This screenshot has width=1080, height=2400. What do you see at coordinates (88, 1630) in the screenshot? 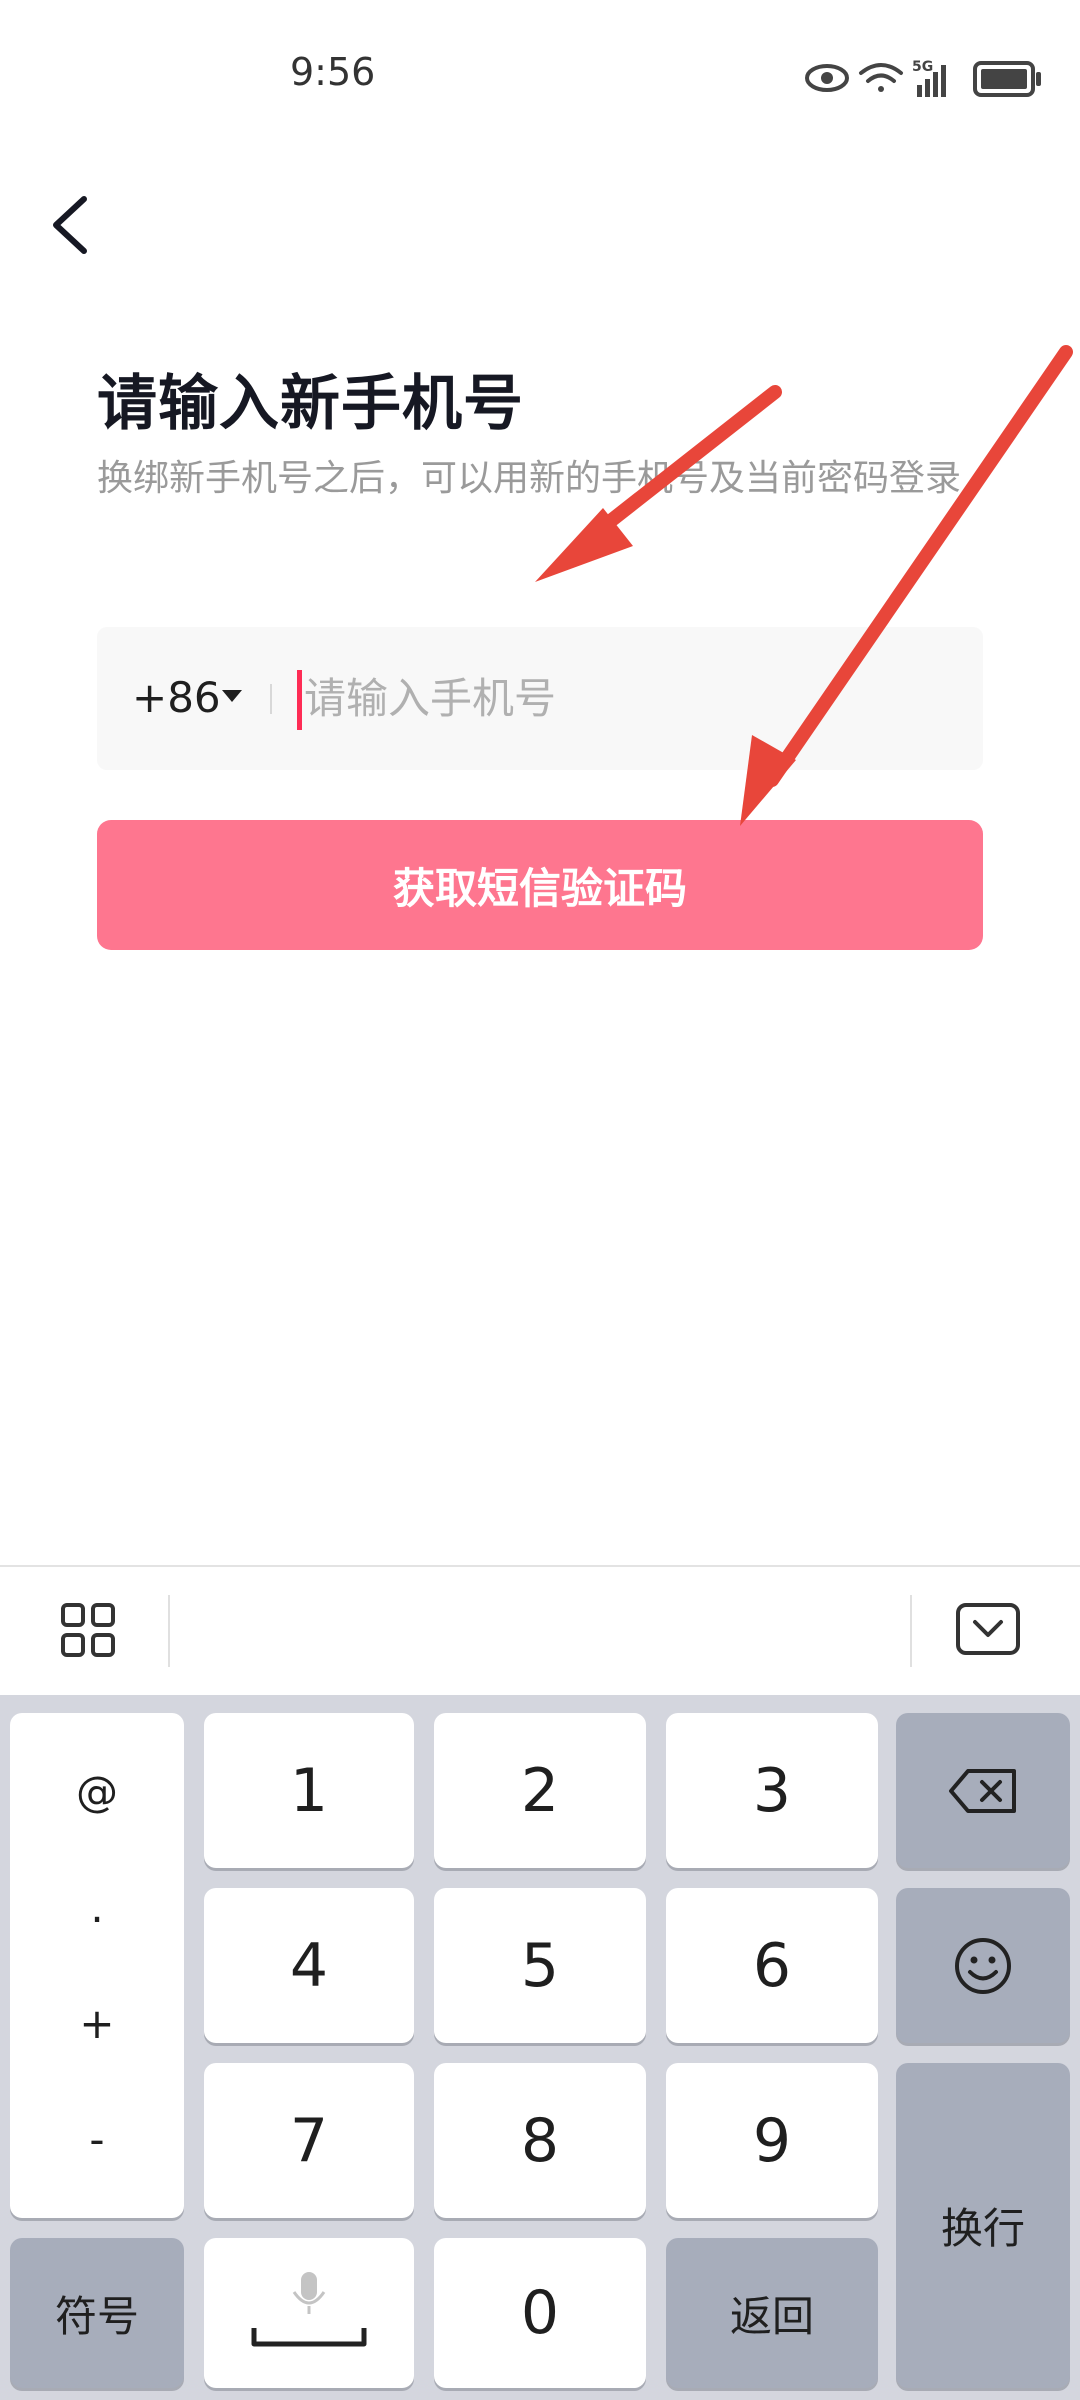
I see `apps-grid-icon` at bounding box center [88, 1630].